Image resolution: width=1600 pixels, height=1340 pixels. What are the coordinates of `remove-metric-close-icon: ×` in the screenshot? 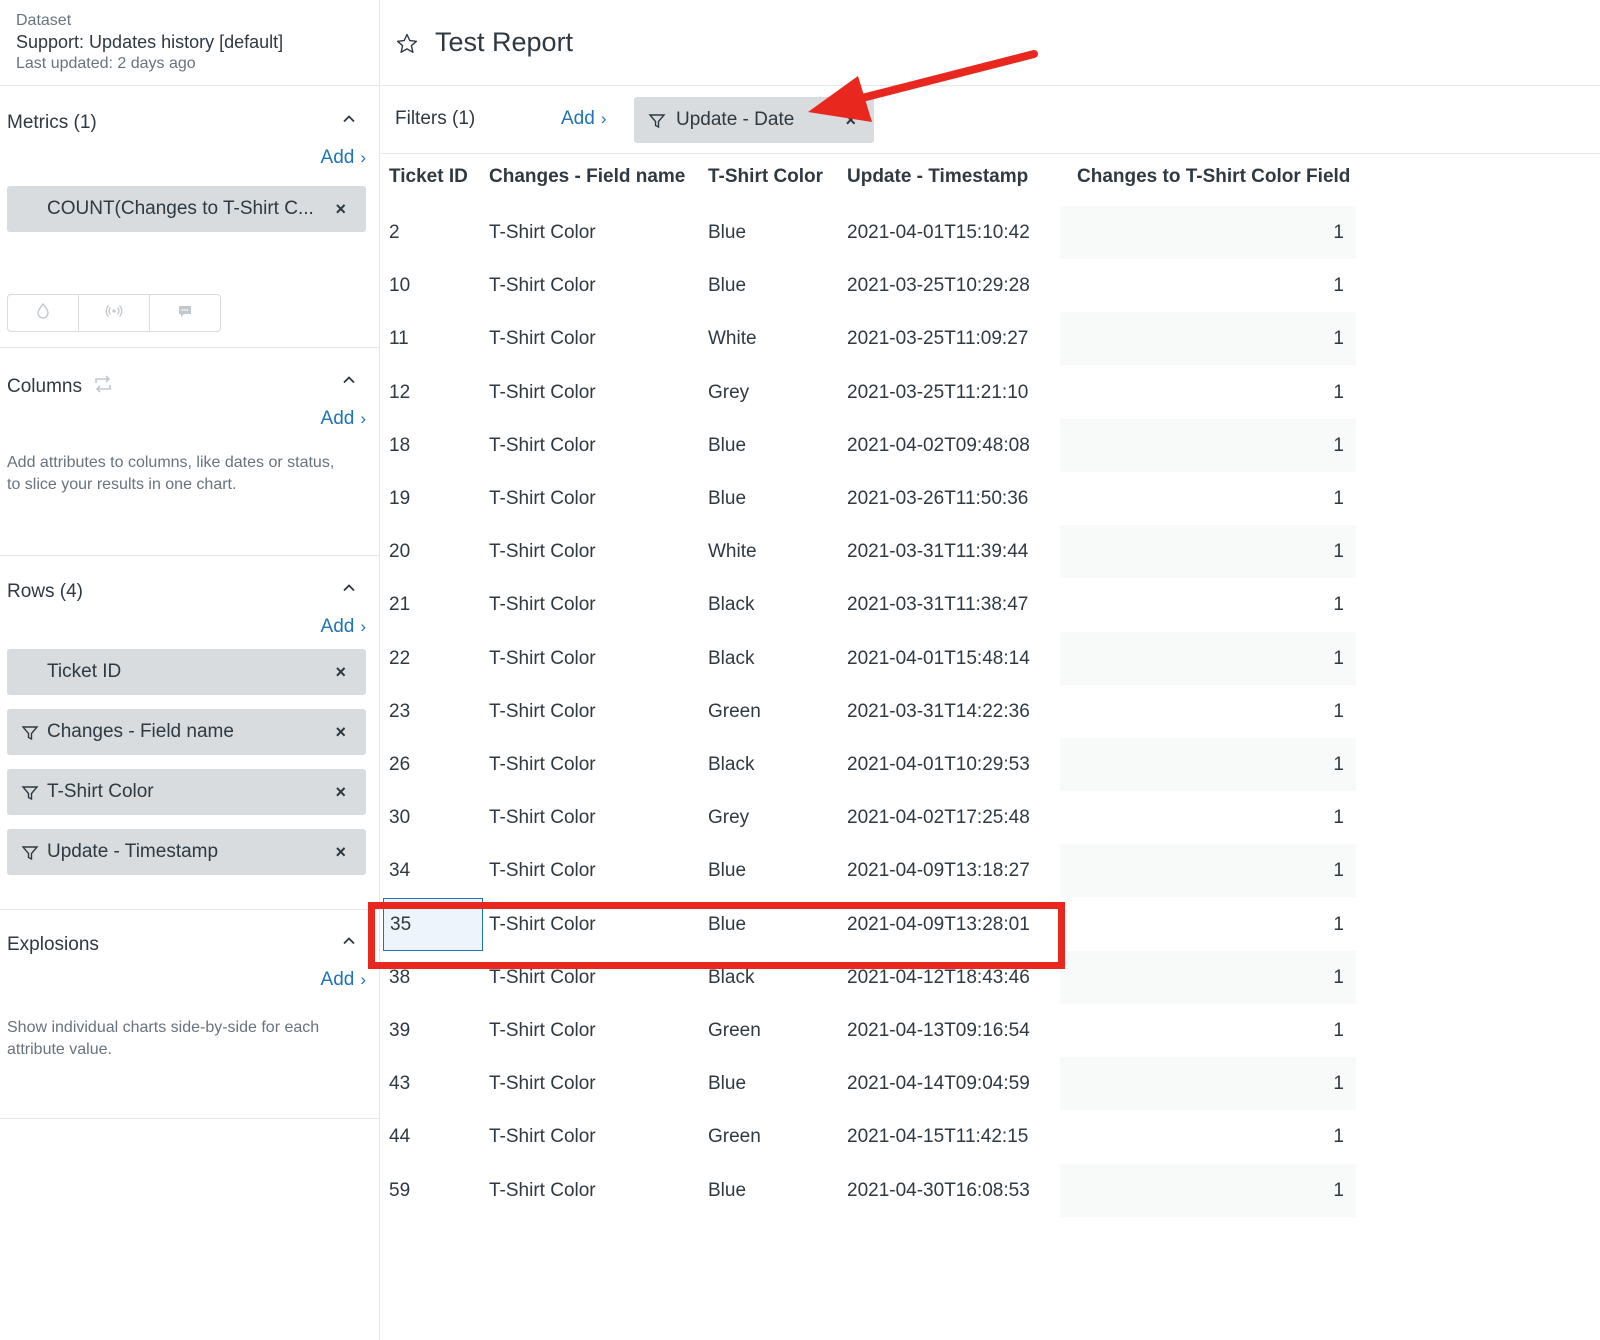 It's located at (340, 209).